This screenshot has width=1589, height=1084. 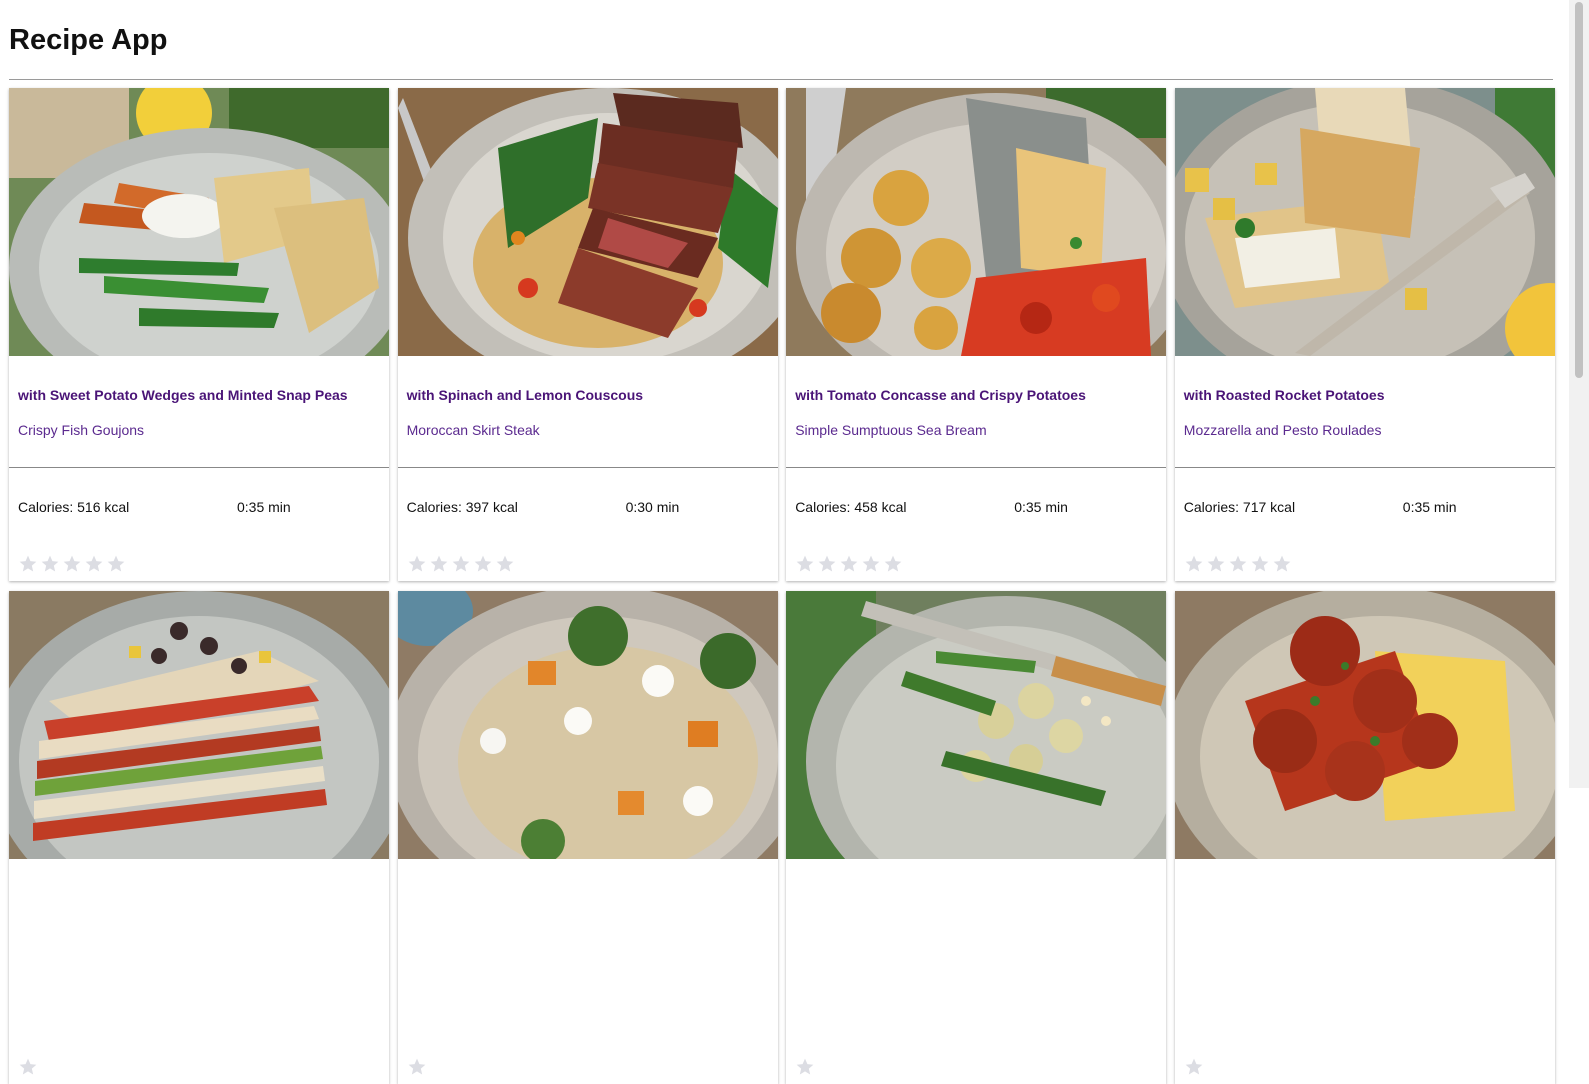 What do you see at coordinates (588, 395) in the screenshot?
I see `recipe-subtitle: with Spinach and Lemon Couscous` at bounding box center [588, 395].